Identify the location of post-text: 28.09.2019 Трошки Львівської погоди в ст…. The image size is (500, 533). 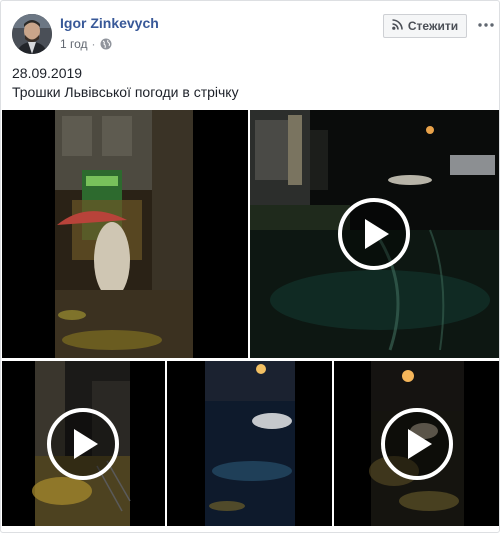
(125, 83).